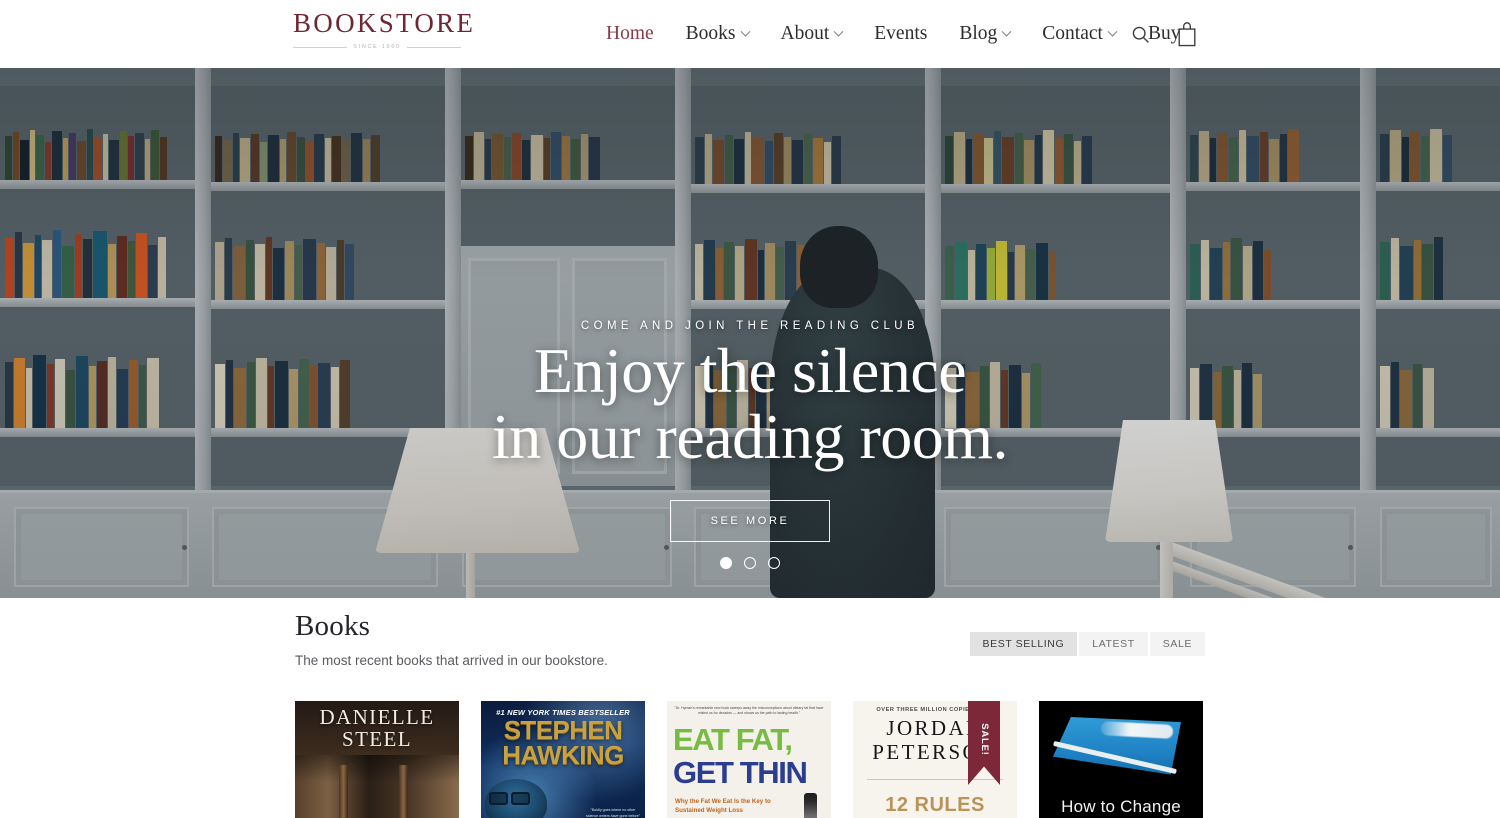  I want to click on hero-title-line-2: in our reading room., so click(750, 436).